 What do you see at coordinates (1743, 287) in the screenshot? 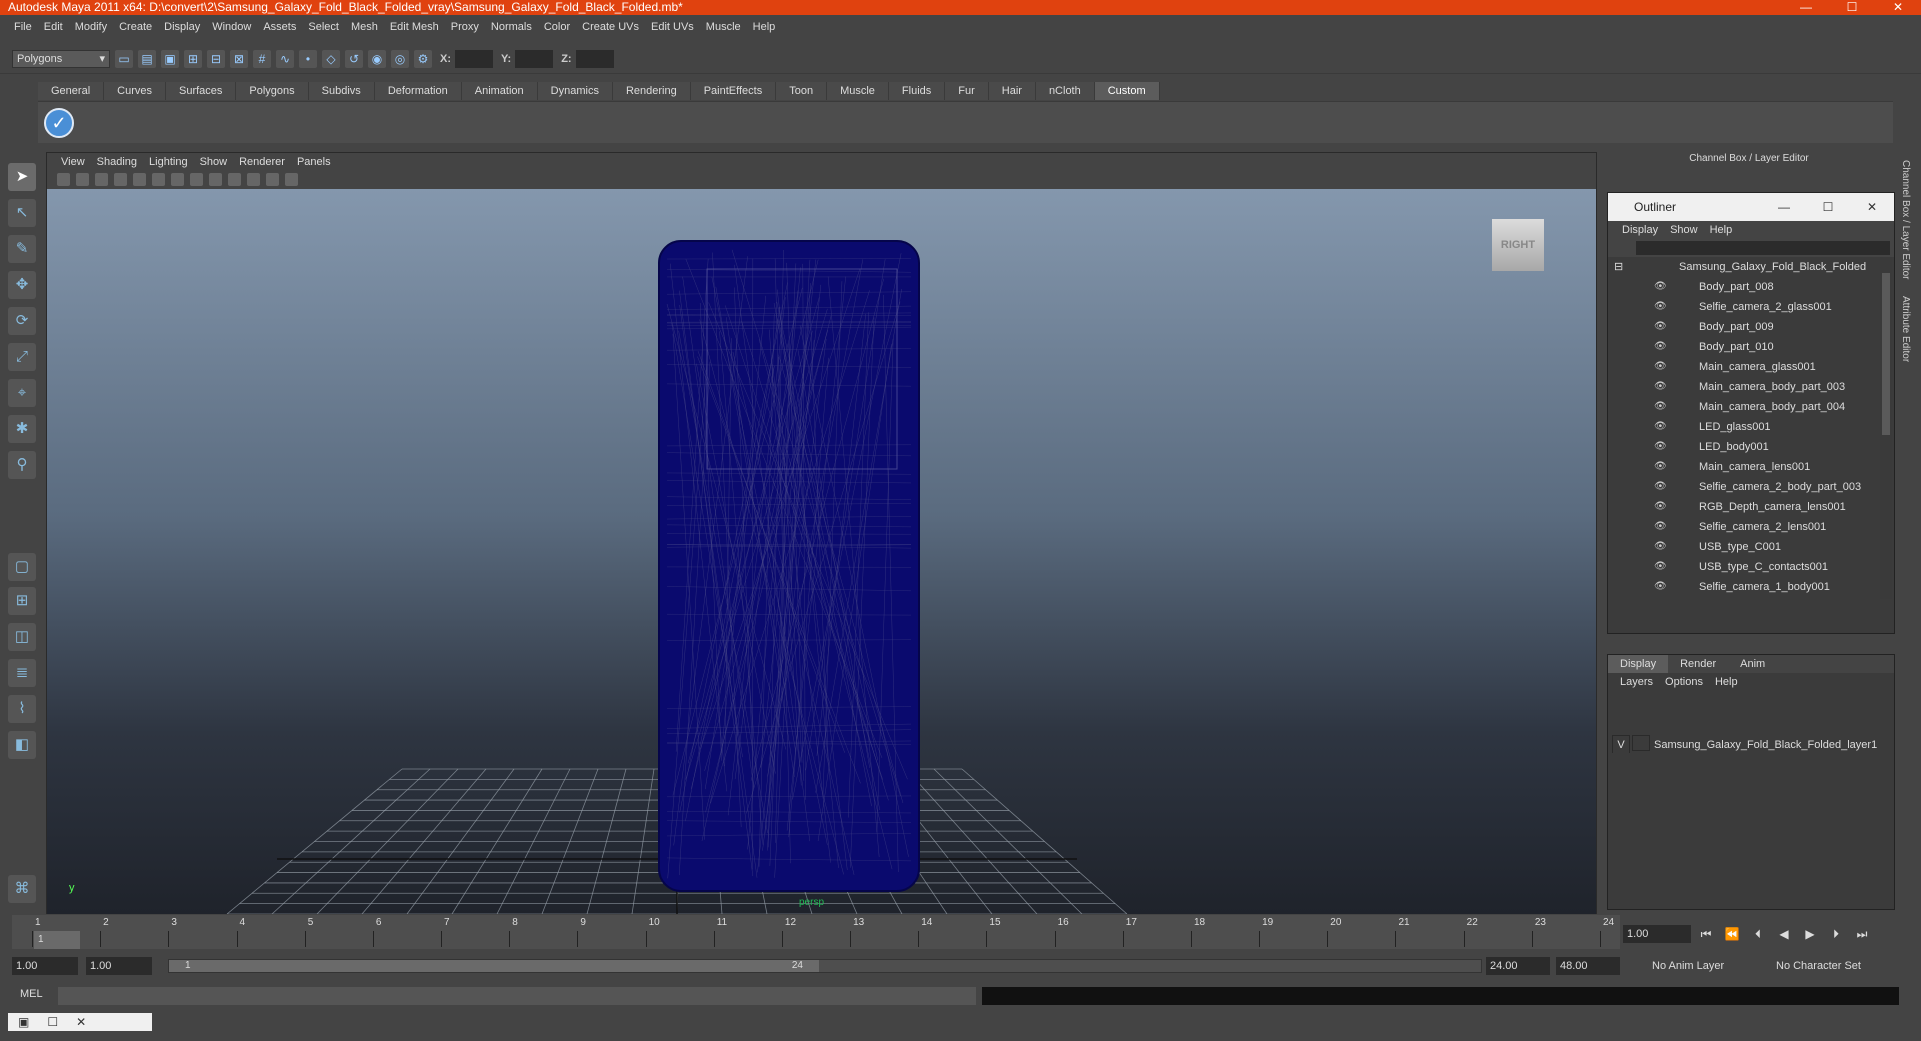
I see `outliner-item: 👁 Body_part_008` at bounding box center [1743, 287].